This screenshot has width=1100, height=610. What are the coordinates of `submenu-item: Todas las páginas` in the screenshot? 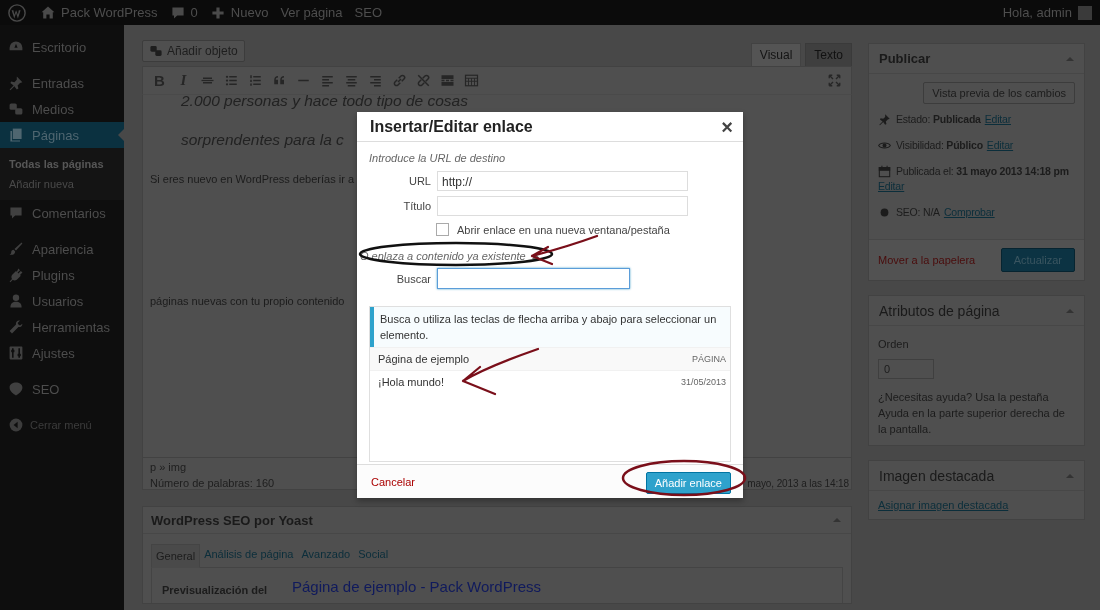 It's located at (62, 164).